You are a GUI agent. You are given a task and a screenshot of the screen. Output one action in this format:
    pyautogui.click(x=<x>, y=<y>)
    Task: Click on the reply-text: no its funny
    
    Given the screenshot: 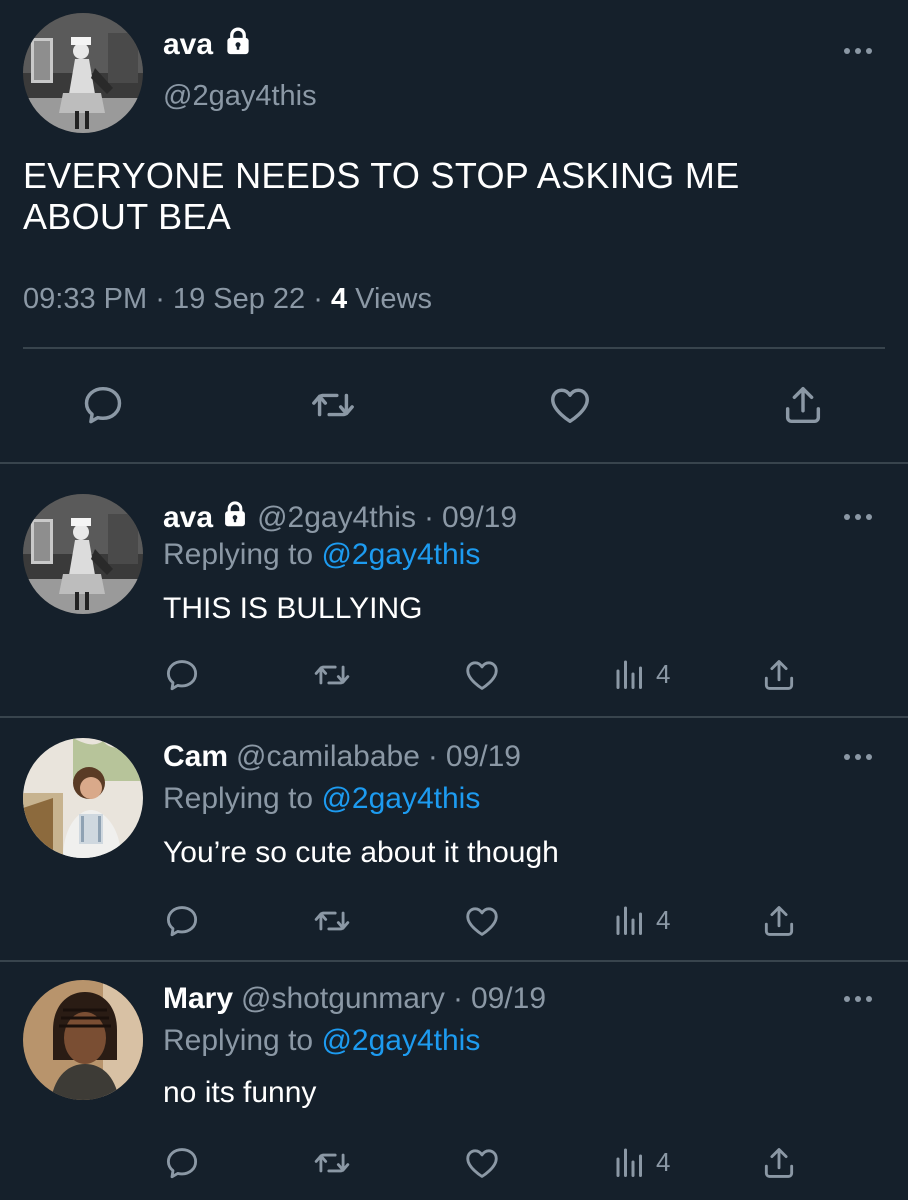 What is the action you would take?
    pyautogui.click(x=240, y=1092)
    